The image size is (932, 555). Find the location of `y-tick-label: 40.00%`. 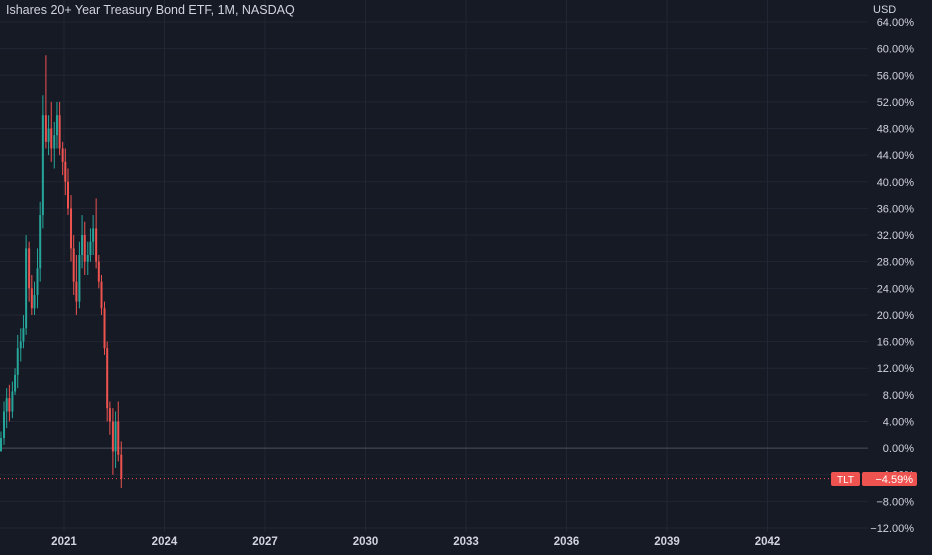

y-tick-label: 40.00% is located at coordinates (896, 183).